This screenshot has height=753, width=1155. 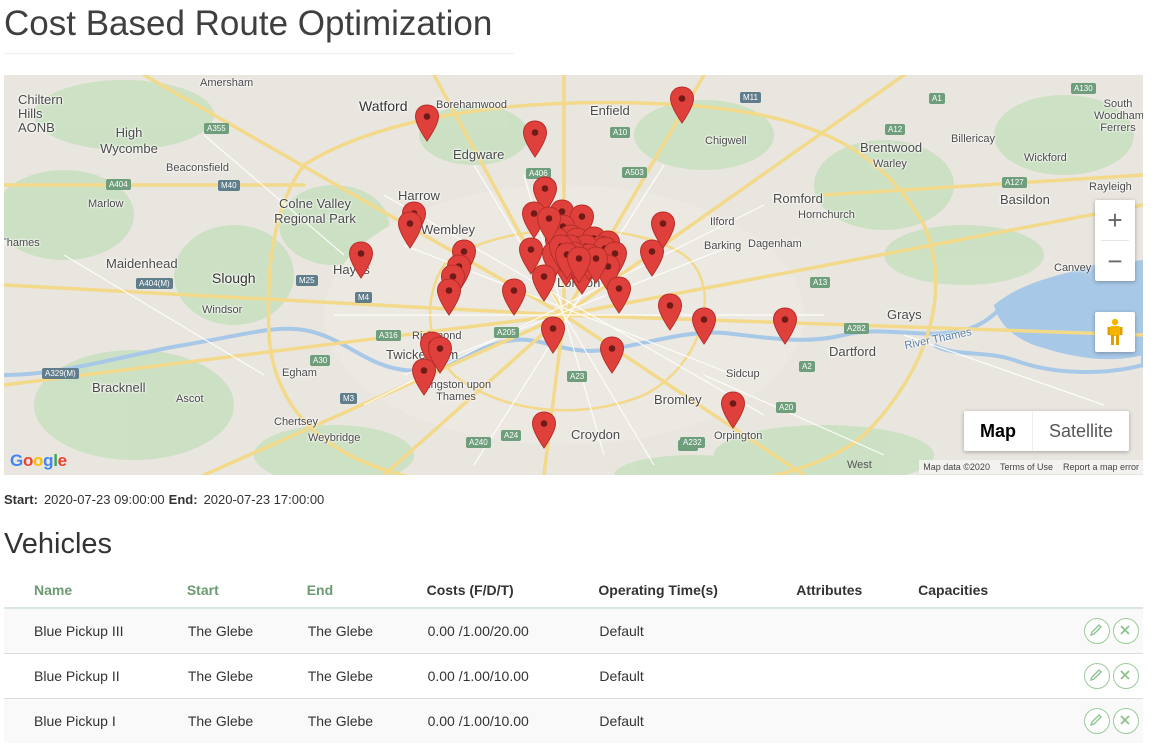 What do you see at coordinates (1045, 158) in the screenshot?
I see `place-label: Wickford` at bounding box center [1045, 158].